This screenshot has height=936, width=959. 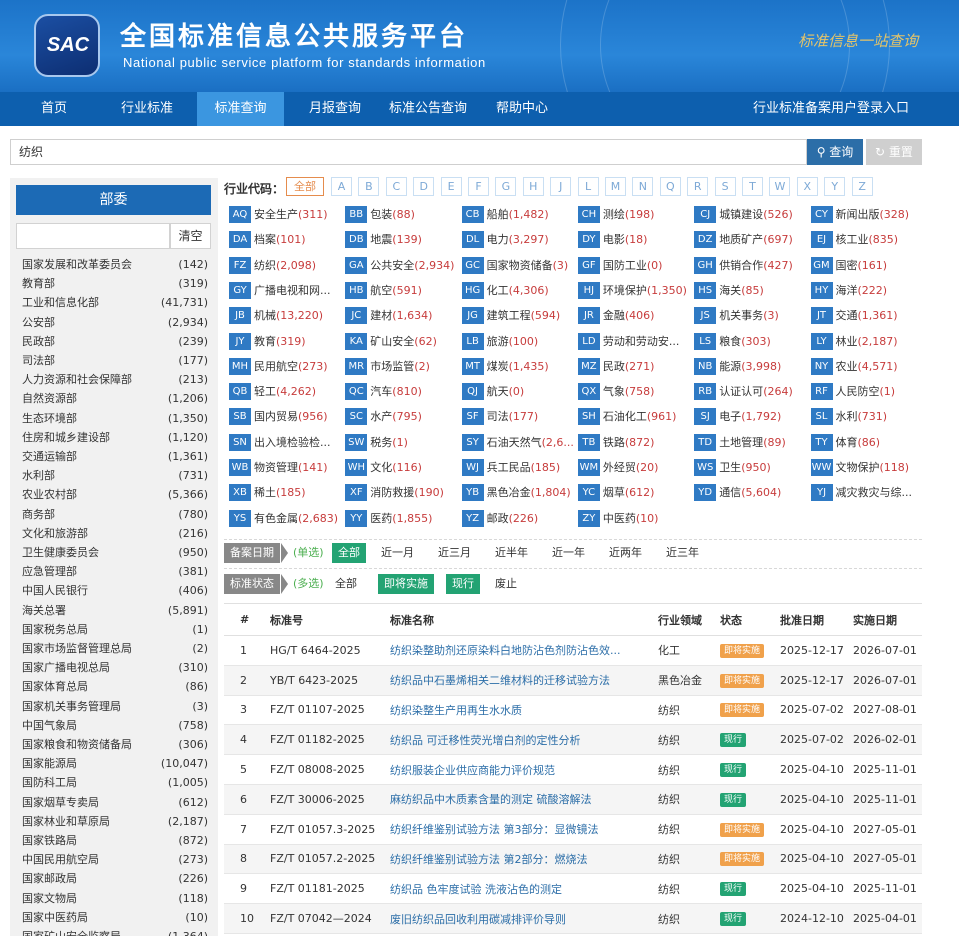 What do you see at coordinates (866, 366) in the screenshot?
I see `industry-code-item: NY 农业(4,571)` at bounding box center [866, 366].